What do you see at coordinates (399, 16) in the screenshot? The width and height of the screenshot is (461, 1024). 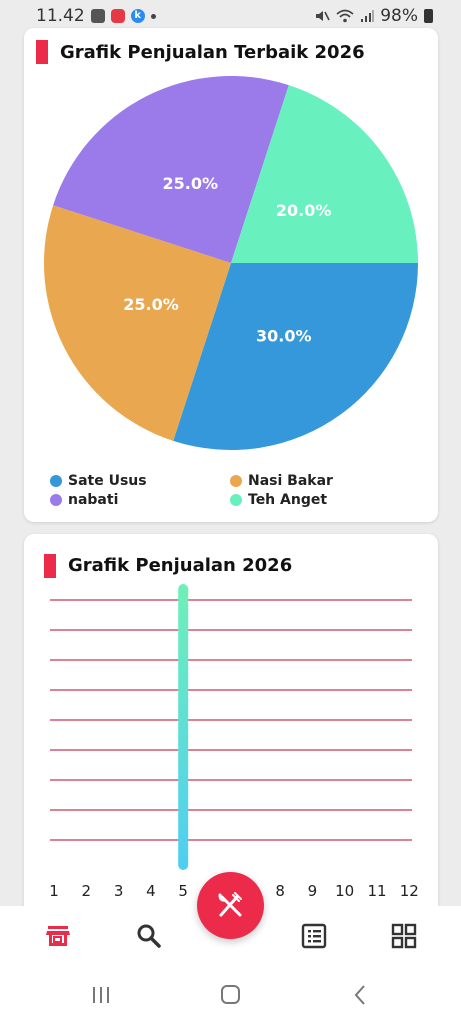 I see `battery-percent: 98%` at bounding box center [399, 16].